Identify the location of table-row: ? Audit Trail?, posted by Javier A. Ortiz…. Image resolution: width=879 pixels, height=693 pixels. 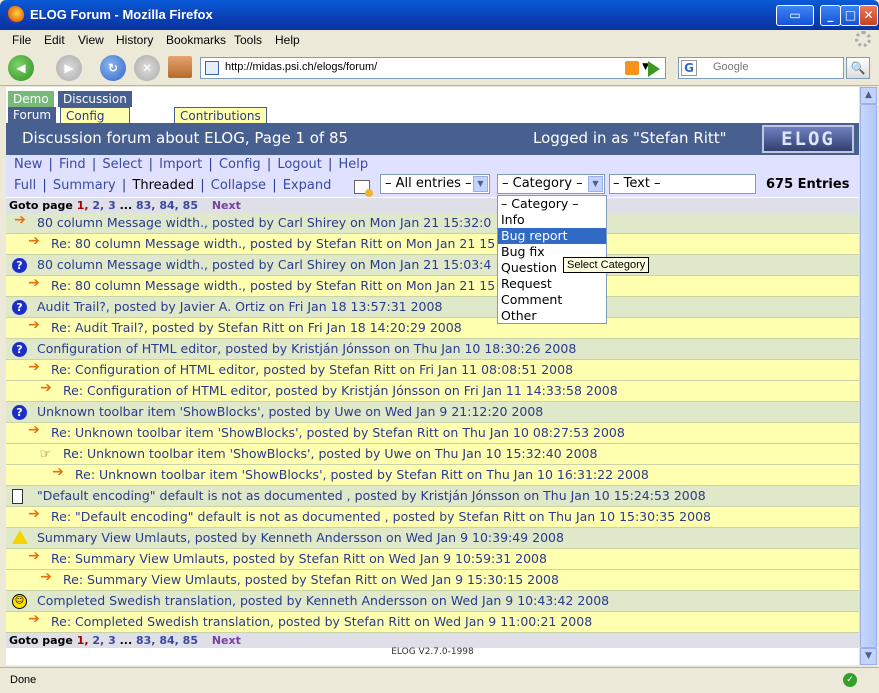
(432, 307).